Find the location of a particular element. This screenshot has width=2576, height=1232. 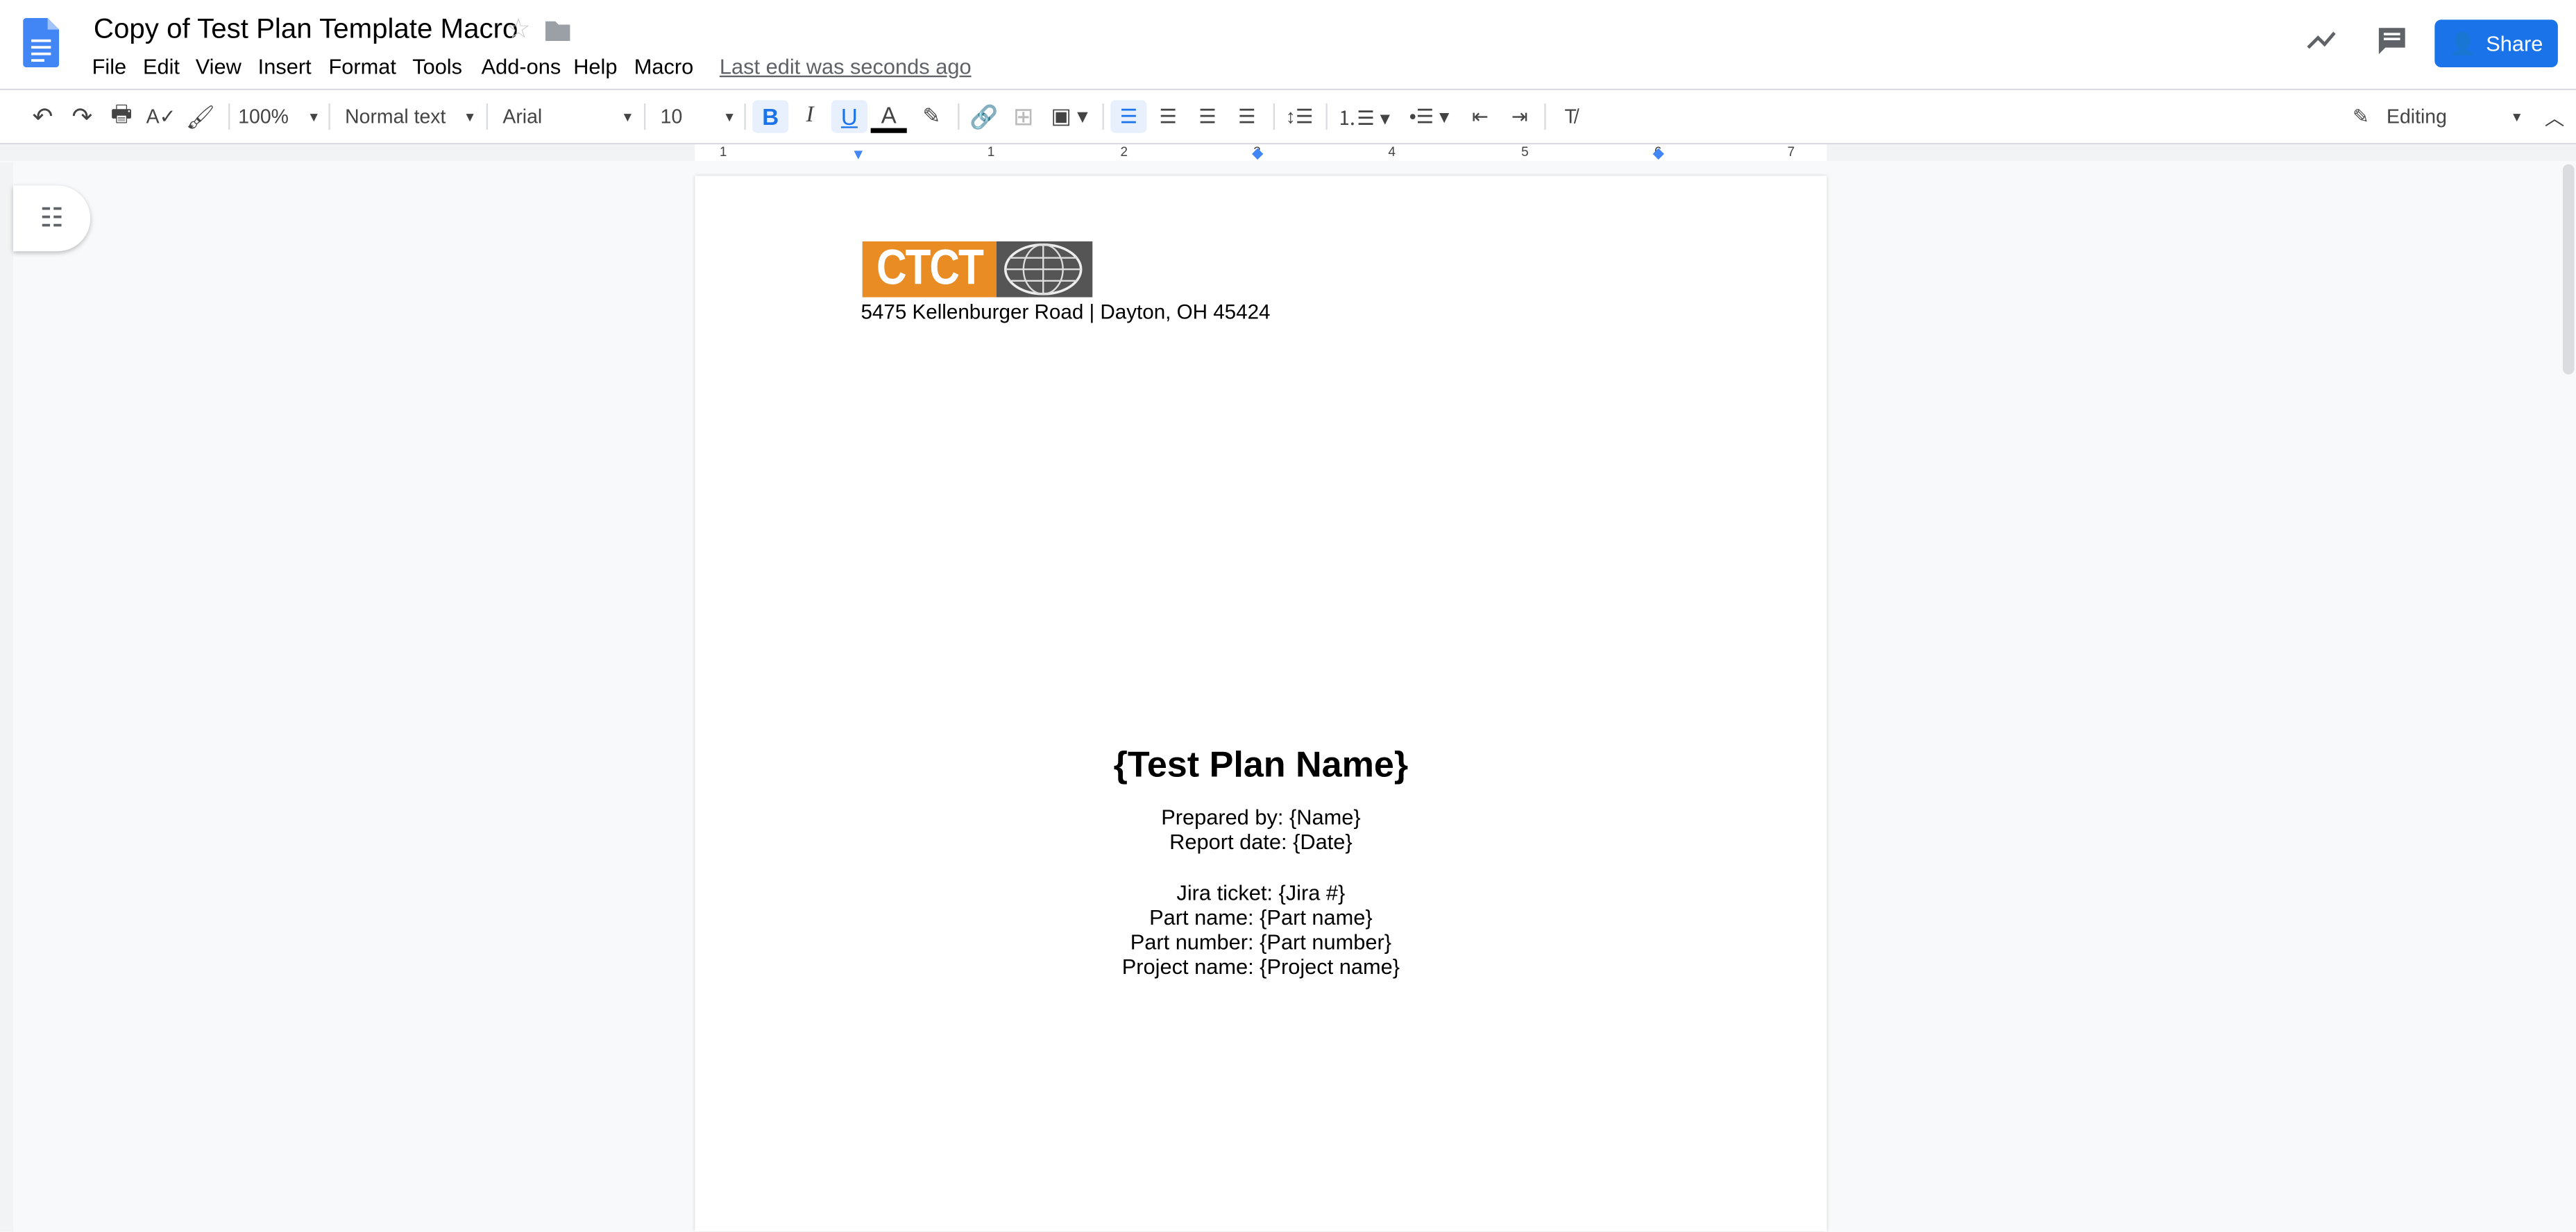

report-date-line: Report date: {Date} is located at coordinates (1261, 841).